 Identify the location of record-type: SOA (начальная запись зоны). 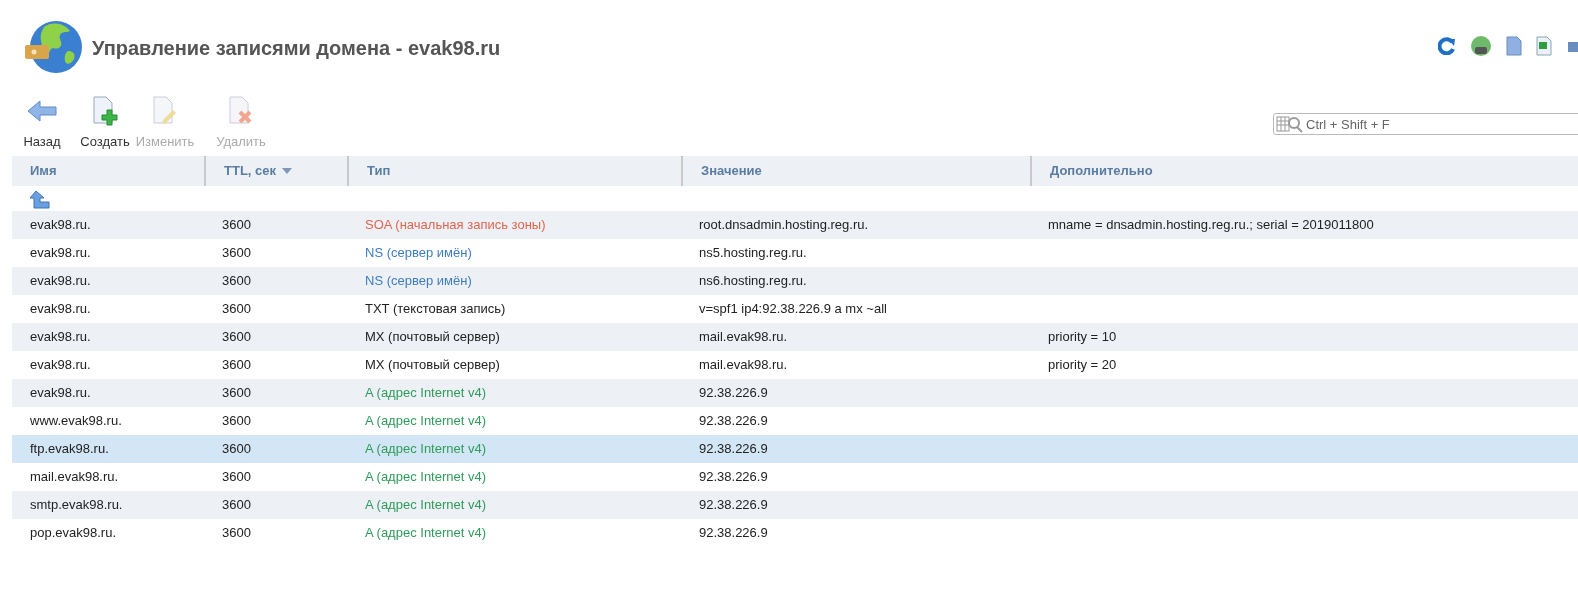
(455, 224).